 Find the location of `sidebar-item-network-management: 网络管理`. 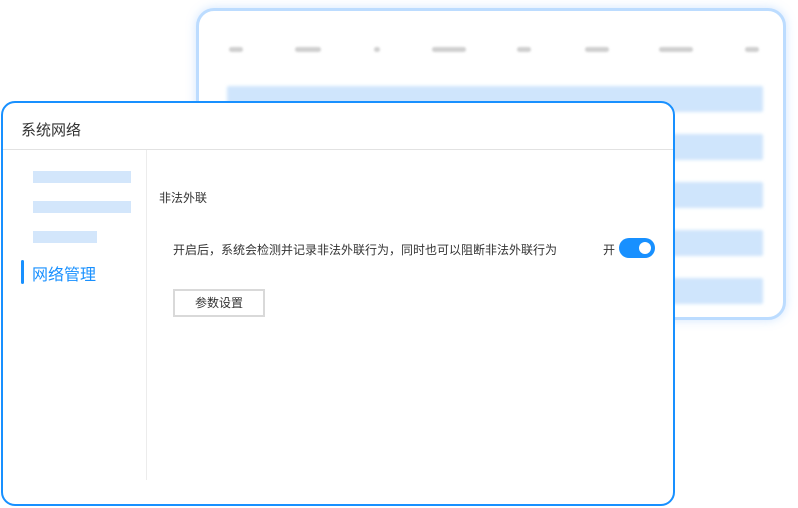

sidebar-item-network-management: 网络管理 is located at coordinates (81, 272).